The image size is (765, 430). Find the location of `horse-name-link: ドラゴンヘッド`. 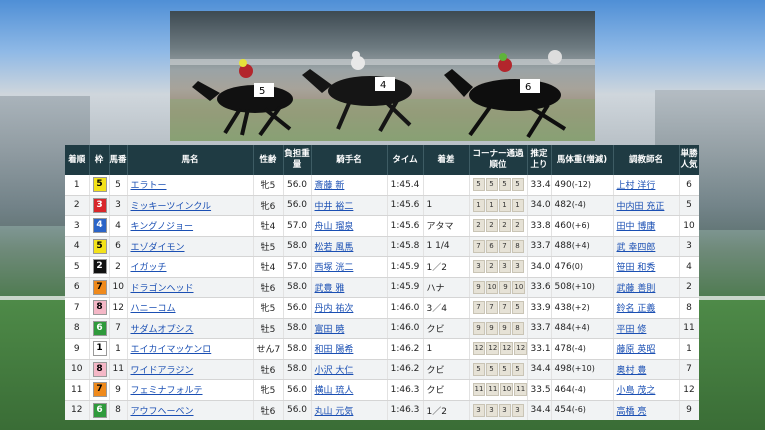

horse-name-link: ドラゴンヘッド is located at coordinates (162, 289).